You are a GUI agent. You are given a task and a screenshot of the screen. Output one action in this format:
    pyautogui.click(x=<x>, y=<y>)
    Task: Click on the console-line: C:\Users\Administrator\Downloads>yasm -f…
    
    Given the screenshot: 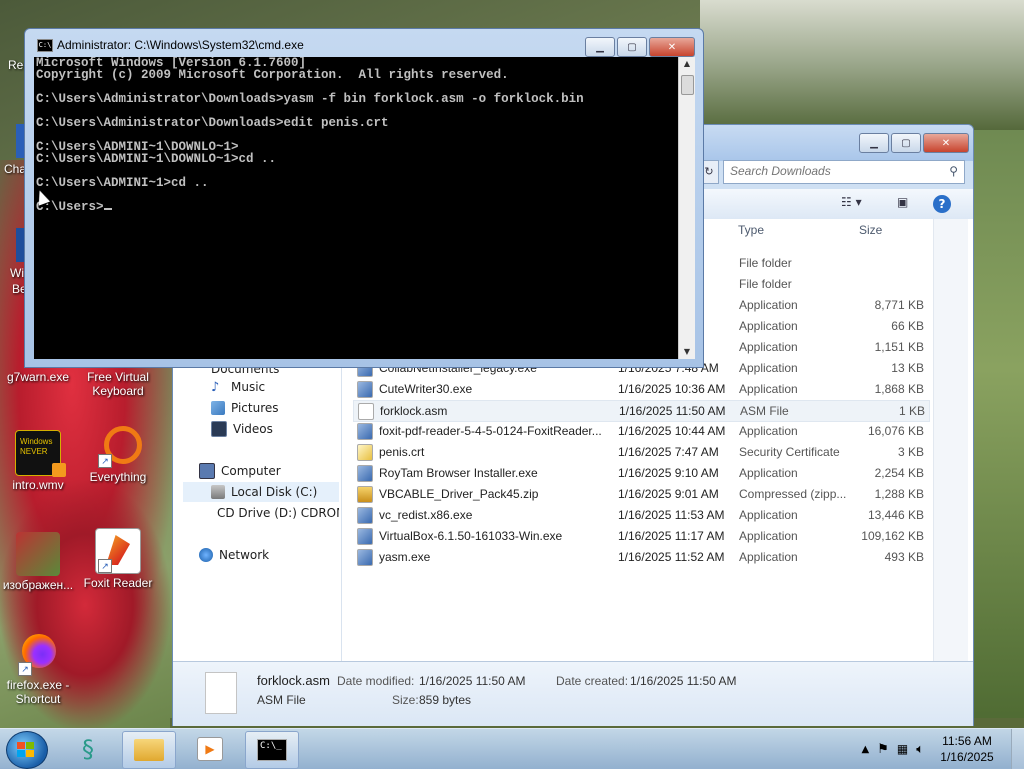 What is the action you would take?
    pyautogui.click(x=310, y=99)
    